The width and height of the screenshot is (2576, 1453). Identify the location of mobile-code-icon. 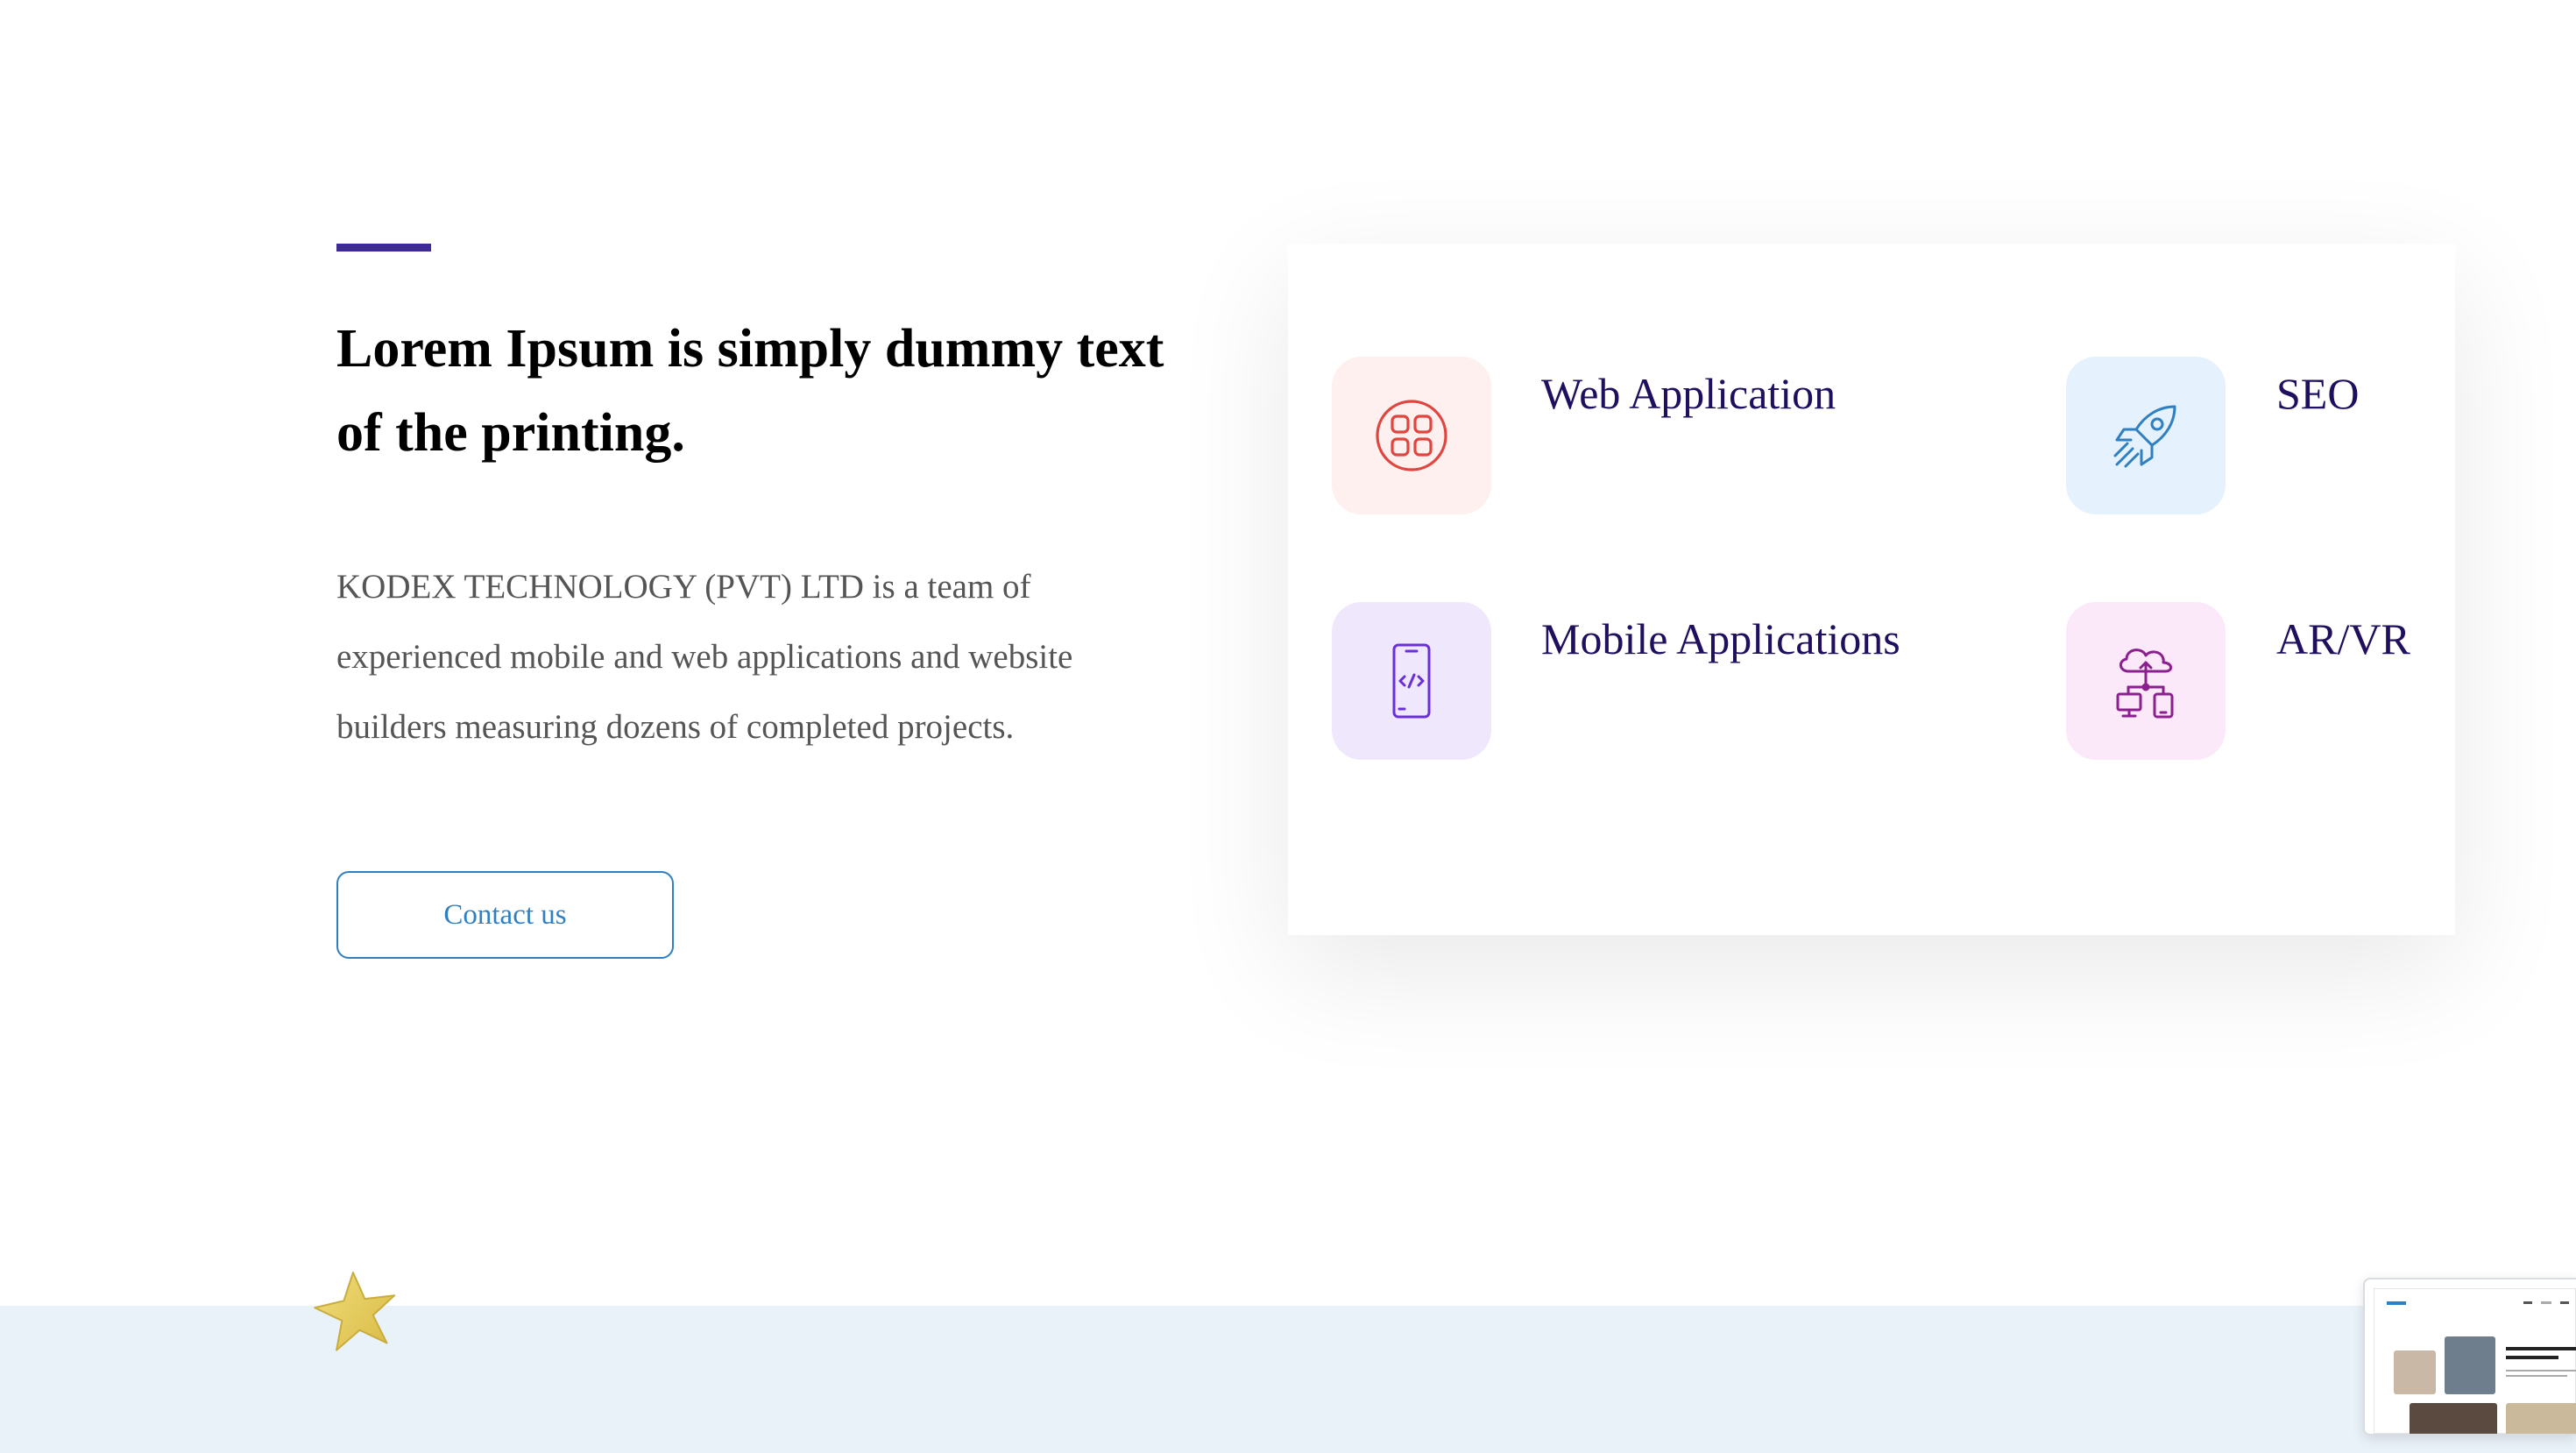
(1411, 681).